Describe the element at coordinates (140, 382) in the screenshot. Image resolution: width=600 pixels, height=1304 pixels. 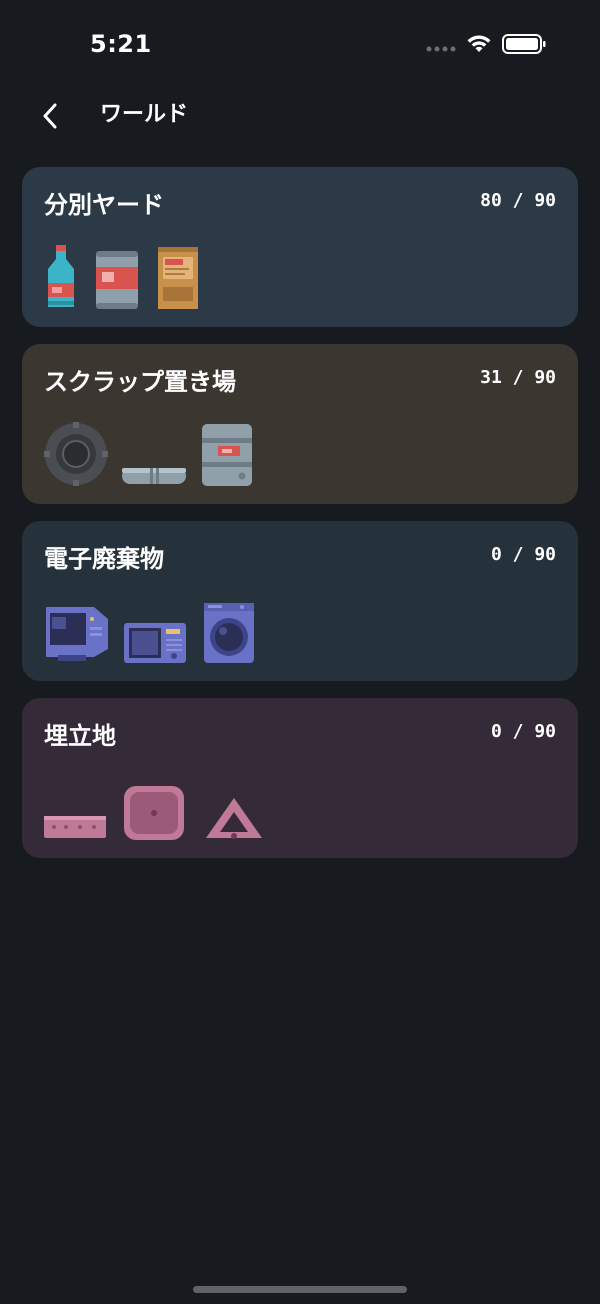
I see `world-card-title: スクラップ置き場` at that location.